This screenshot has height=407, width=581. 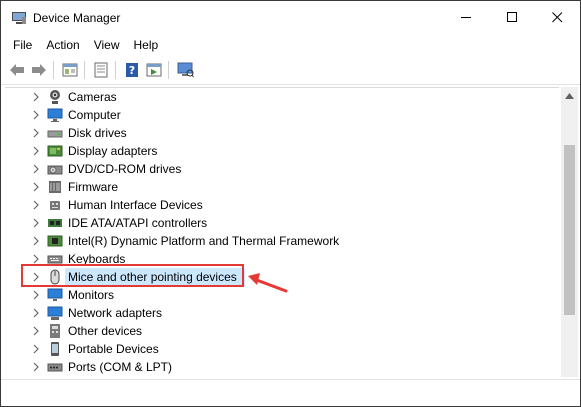 I want to click on scrollbar-thumb, so click(x=569, y=230).